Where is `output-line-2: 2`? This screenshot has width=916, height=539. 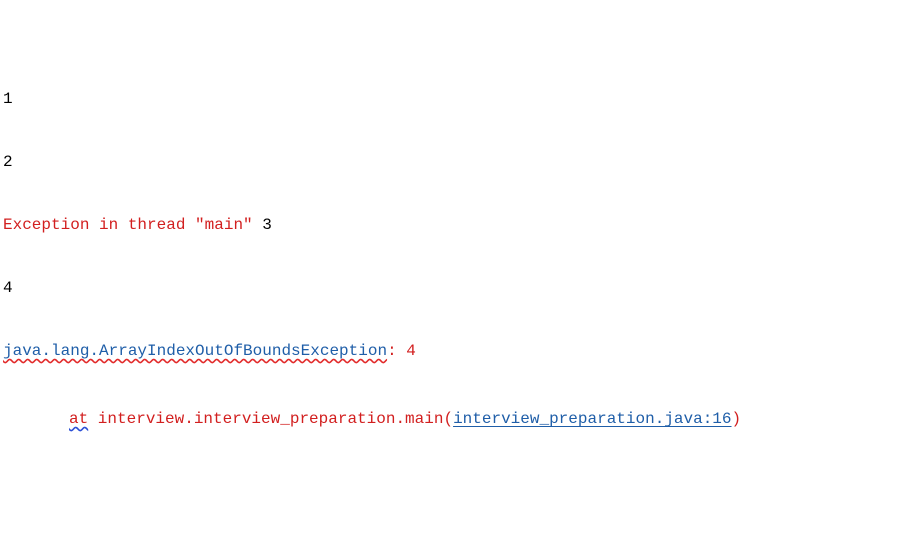 output-line-2: 2 is located at coordinates (8, 162).